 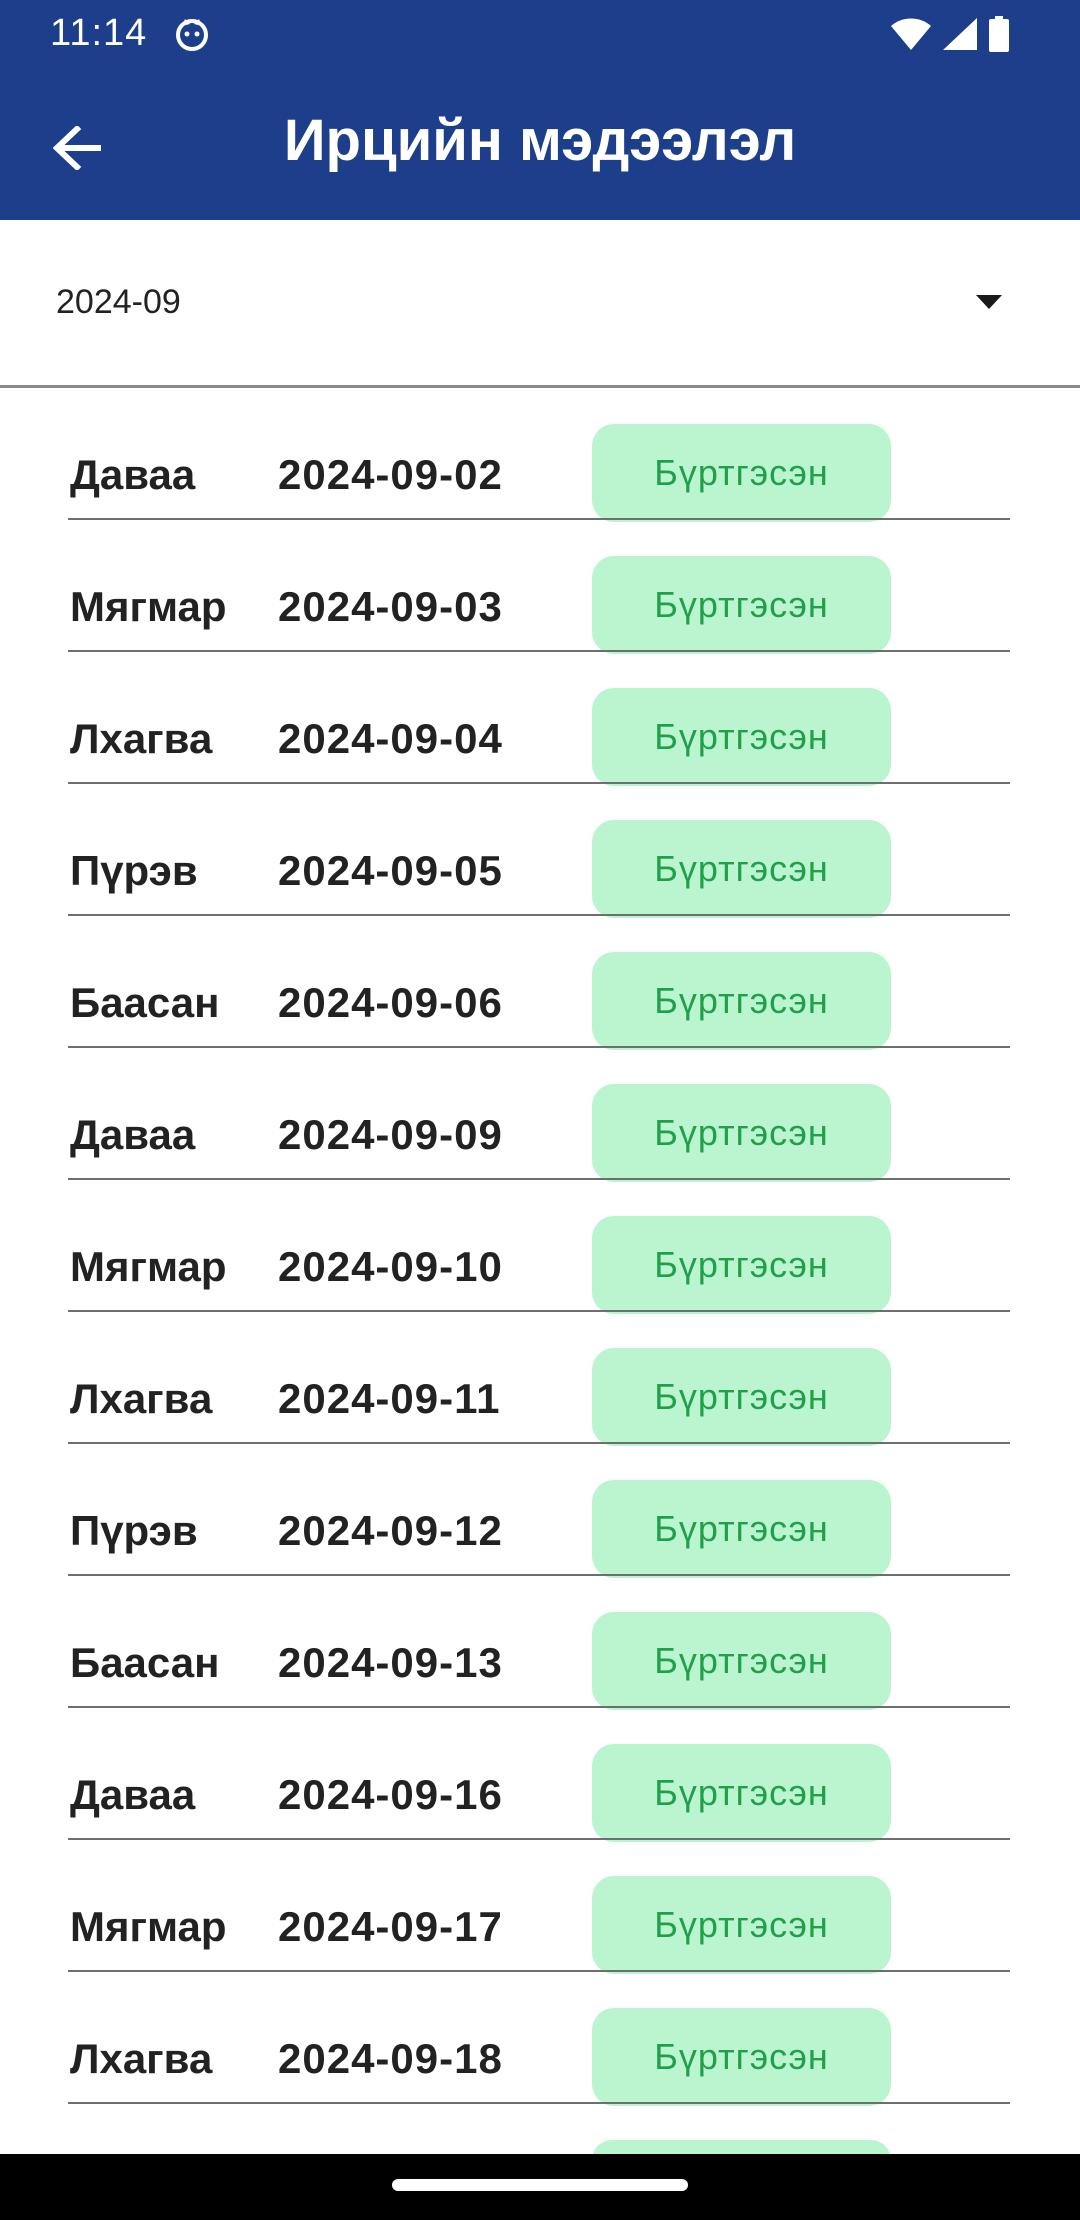 I want to click on attendance-row: Мягмар 2024-09-10 Бүртгэсэн, so click(x=540, y=1247).